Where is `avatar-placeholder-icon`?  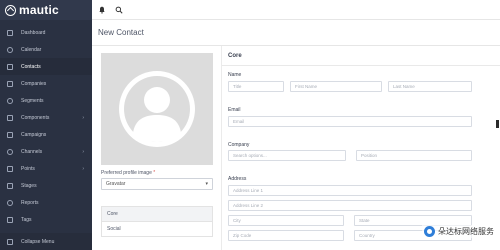 avatar-placeholder-icon is located at coordinates (157, 109).